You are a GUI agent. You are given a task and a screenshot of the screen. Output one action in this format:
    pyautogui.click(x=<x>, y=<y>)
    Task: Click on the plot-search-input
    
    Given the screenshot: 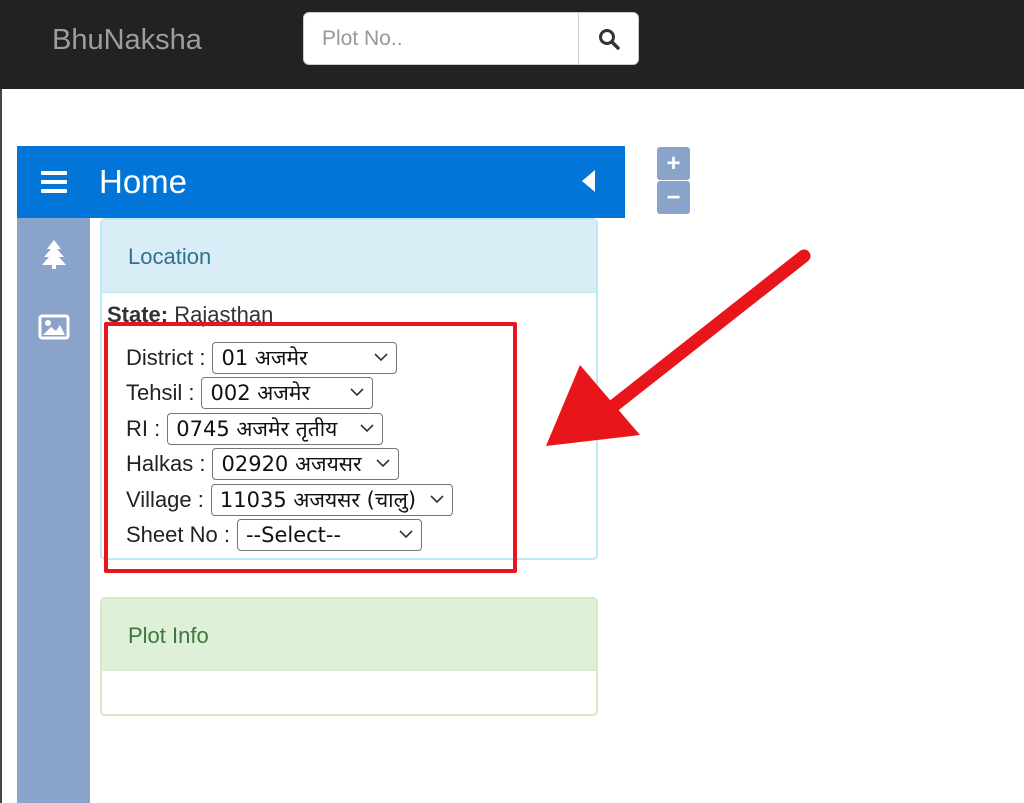 What is the action you would take?
    pyautogui.click(x=441, y=38)
    